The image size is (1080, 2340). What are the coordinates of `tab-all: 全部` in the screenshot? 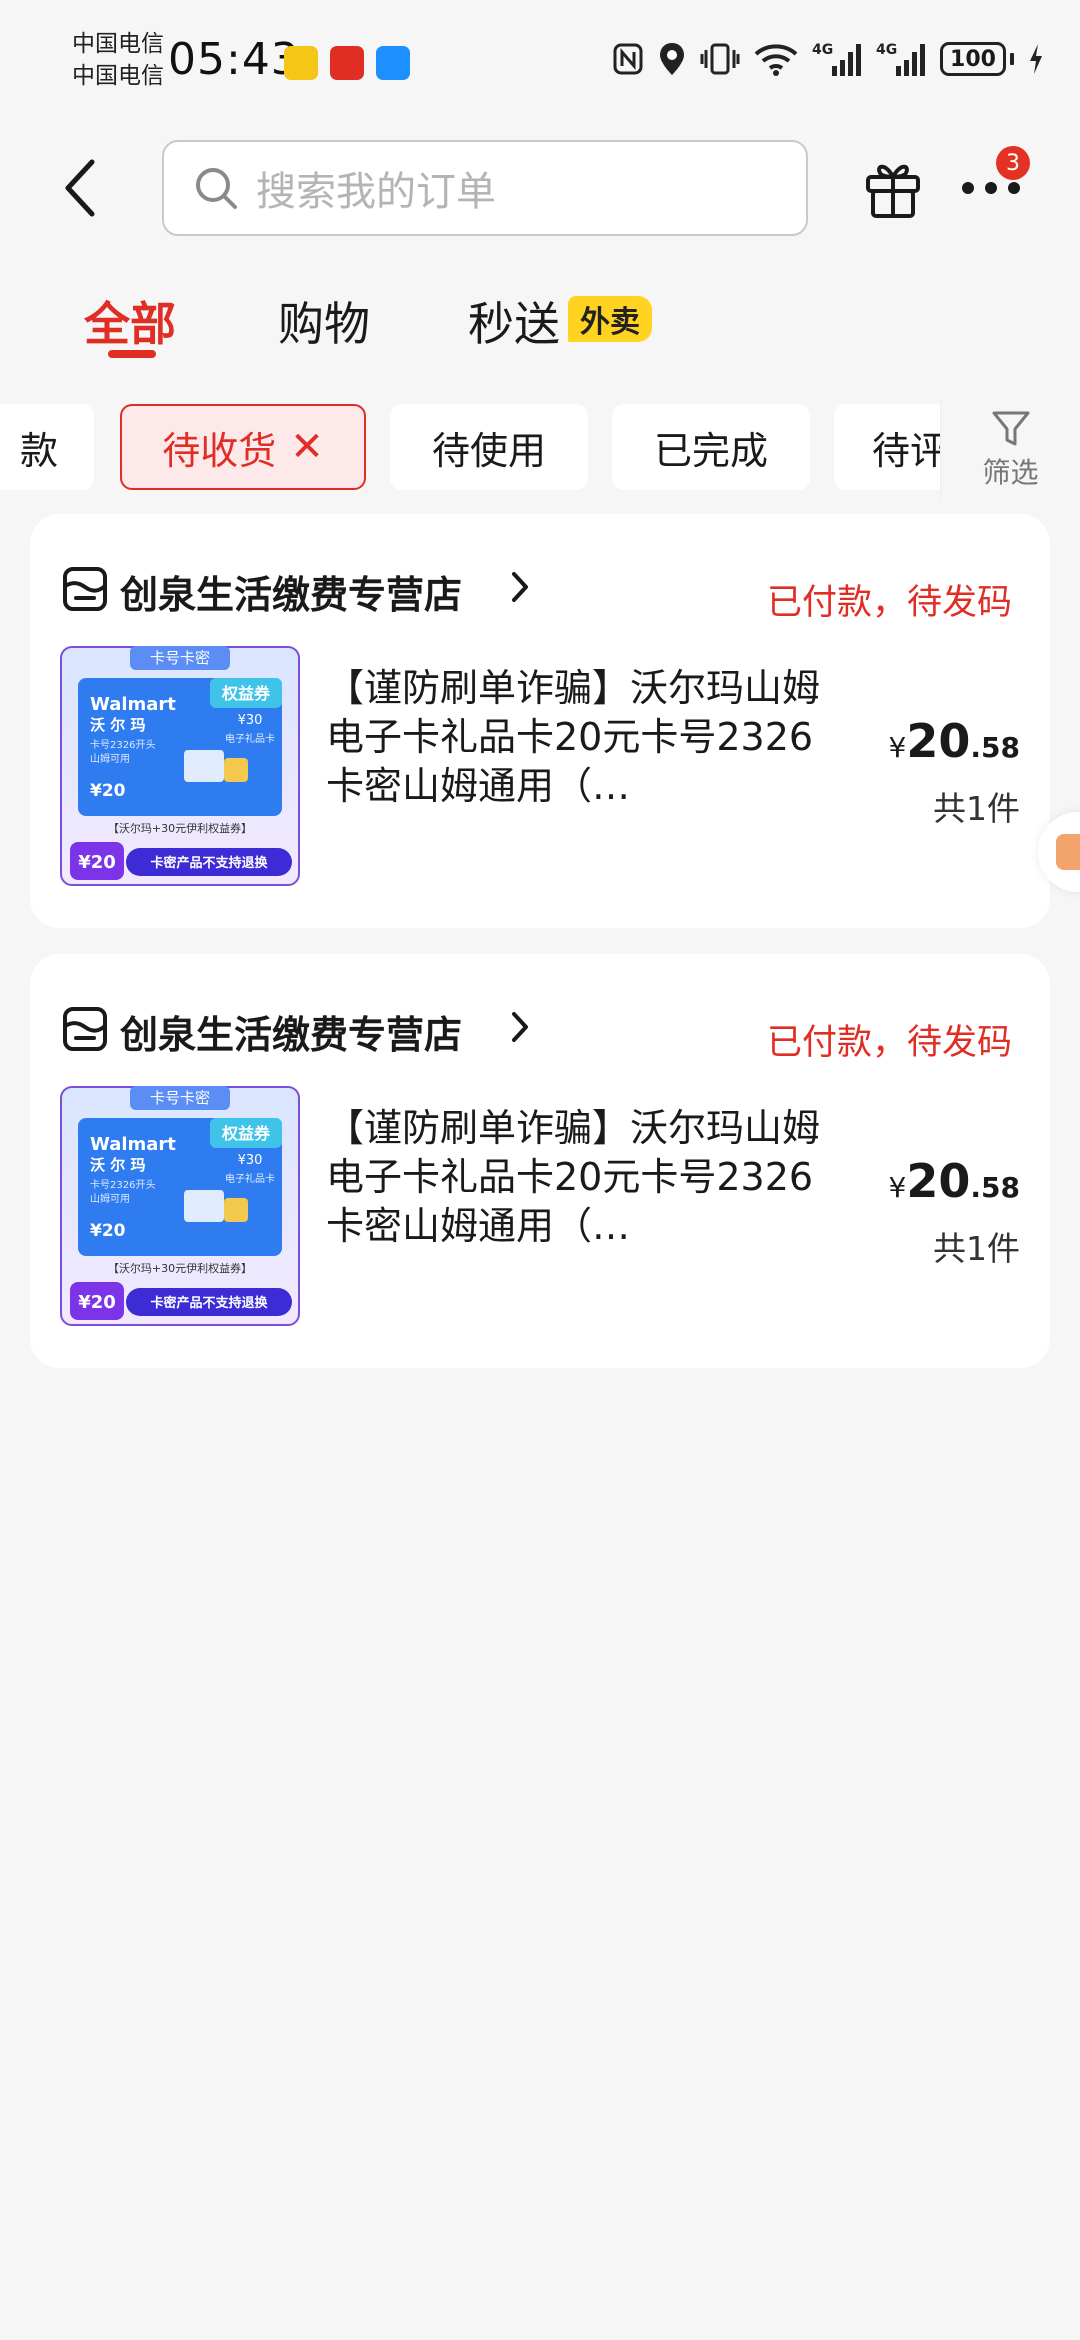 It's located at (130, 321).